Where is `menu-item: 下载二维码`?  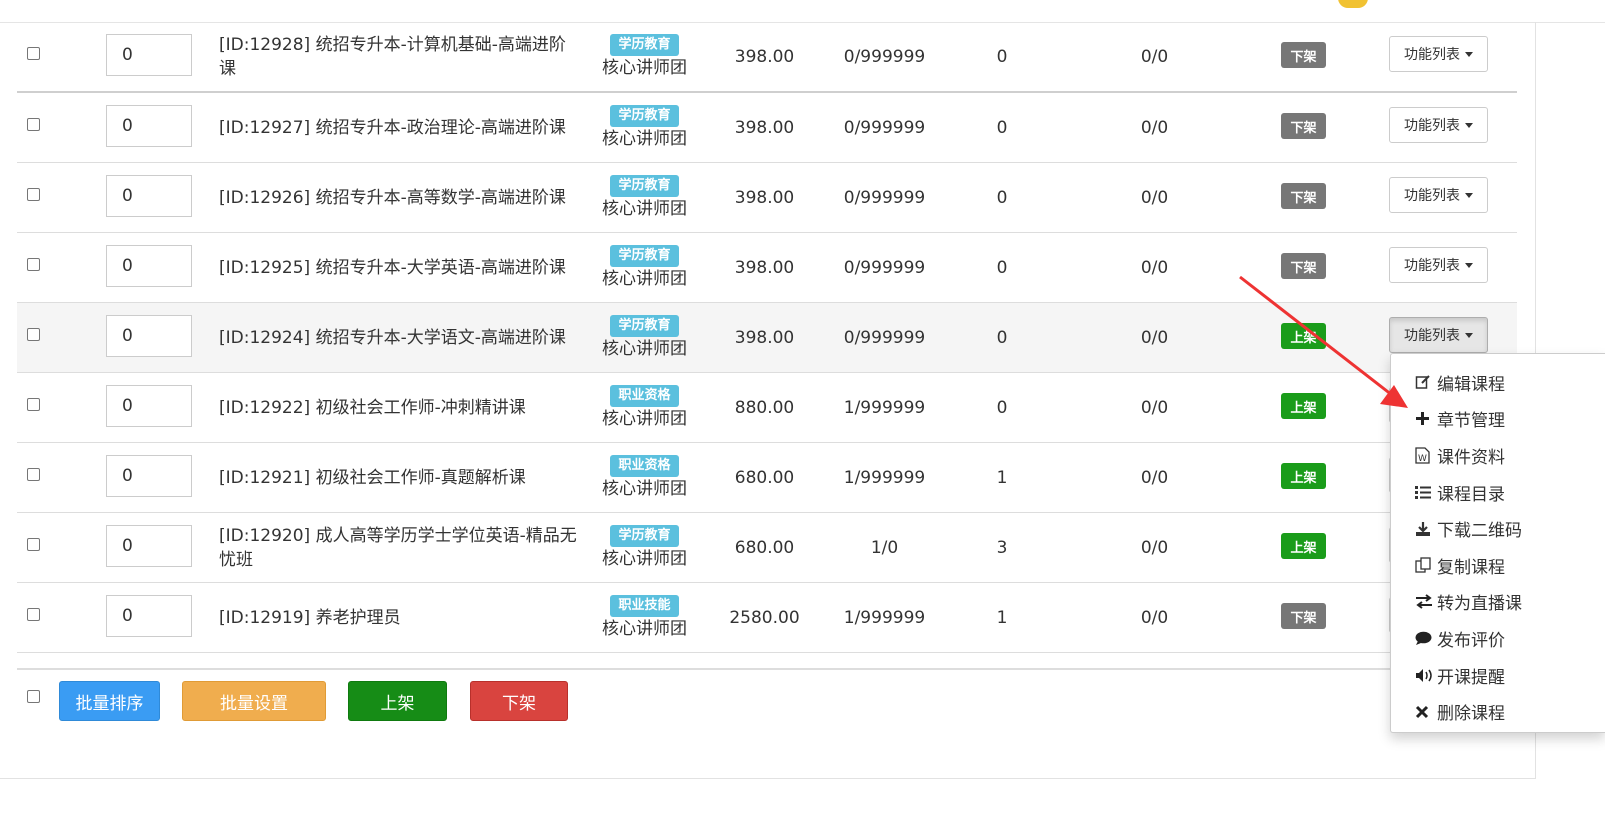
menu-item: 下载二维码 is located at coordinates (1498, 528).